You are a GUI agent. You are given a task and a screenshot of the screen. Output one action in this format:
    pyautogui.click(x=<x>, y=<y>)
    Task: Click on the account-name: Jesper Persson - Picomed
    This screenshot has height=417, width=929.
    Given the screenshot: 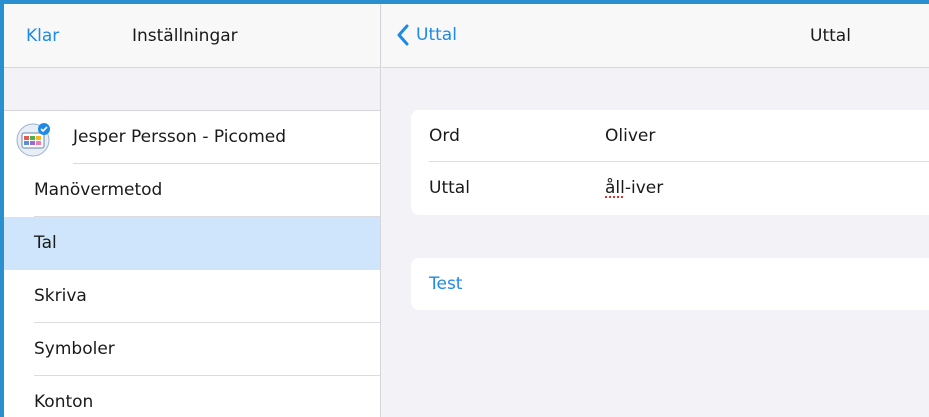 What is the action you would take?
    pyautogui.click(x=180, y=137)
    